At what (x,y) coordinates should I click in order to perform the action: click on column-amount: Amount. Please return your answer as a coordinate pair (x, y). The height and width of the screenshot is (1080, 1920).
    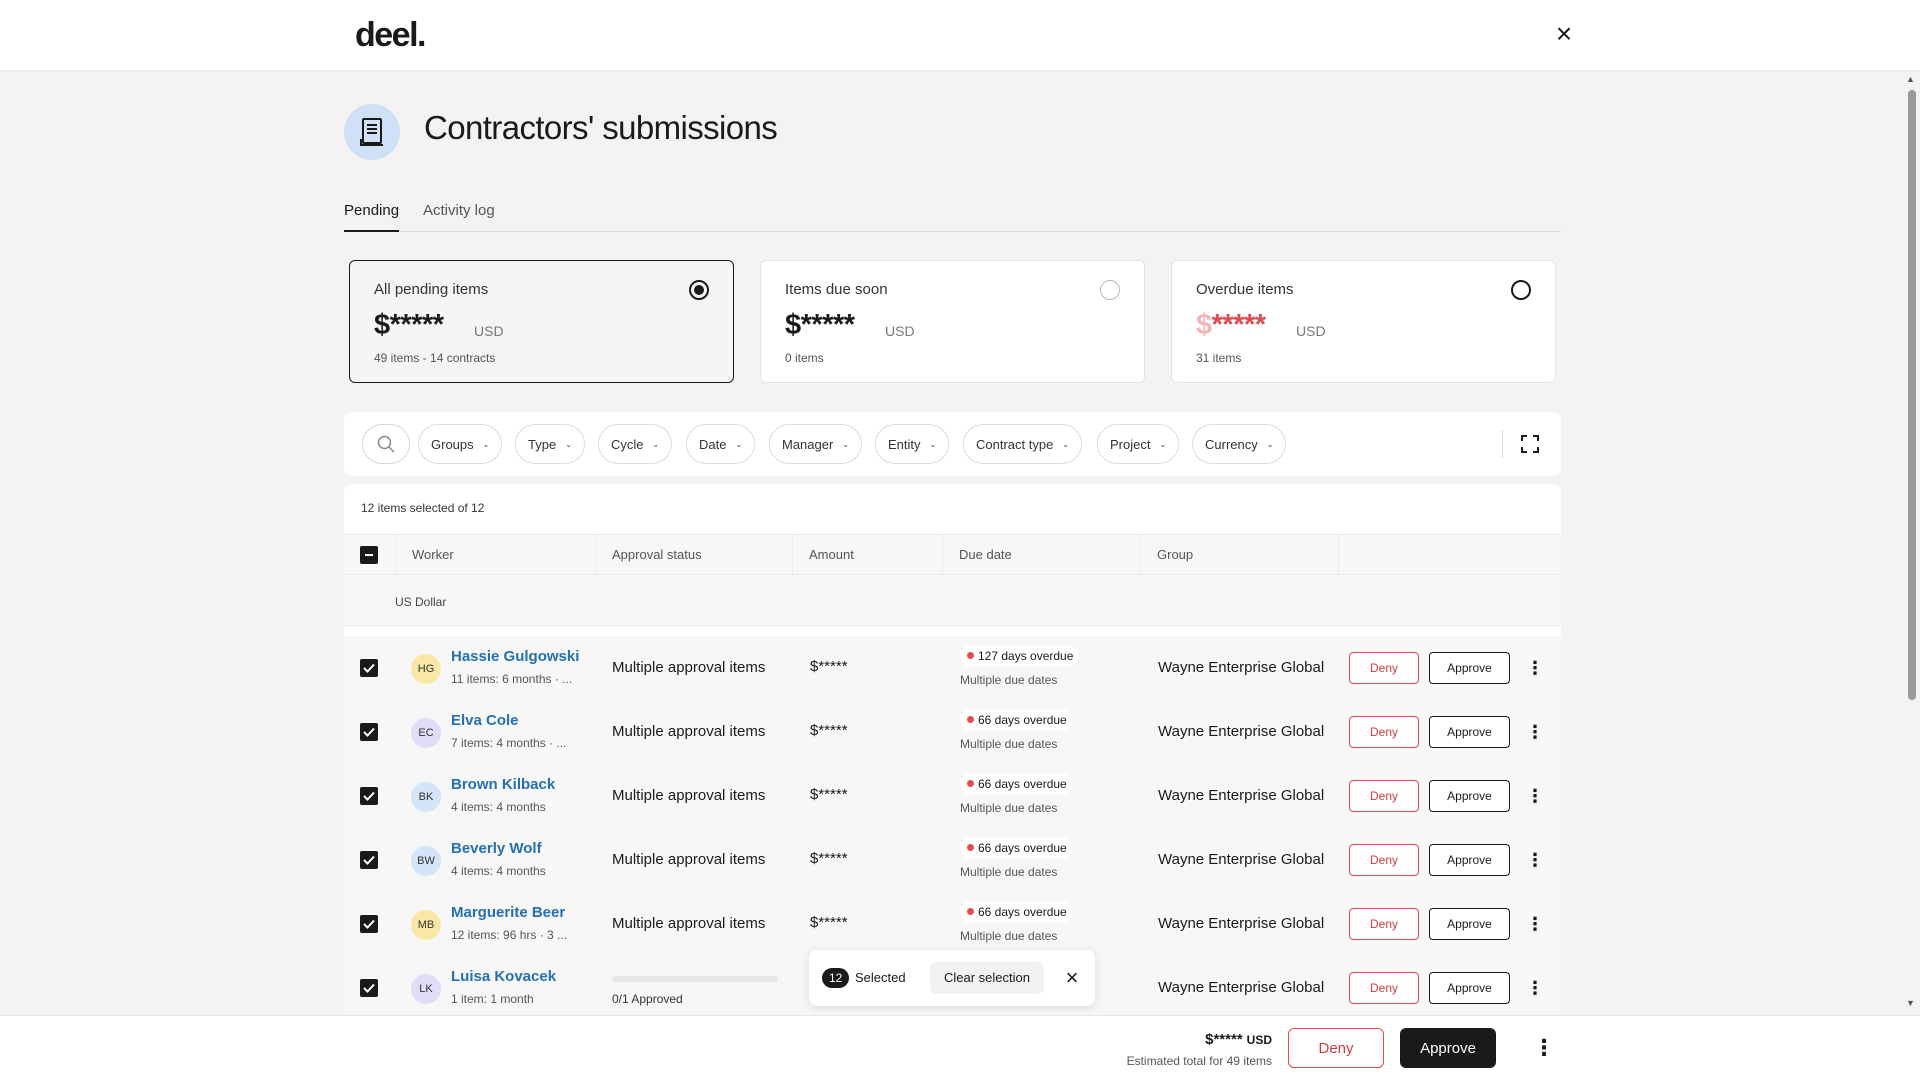
    Looking at the image, I should click on (867, 555).